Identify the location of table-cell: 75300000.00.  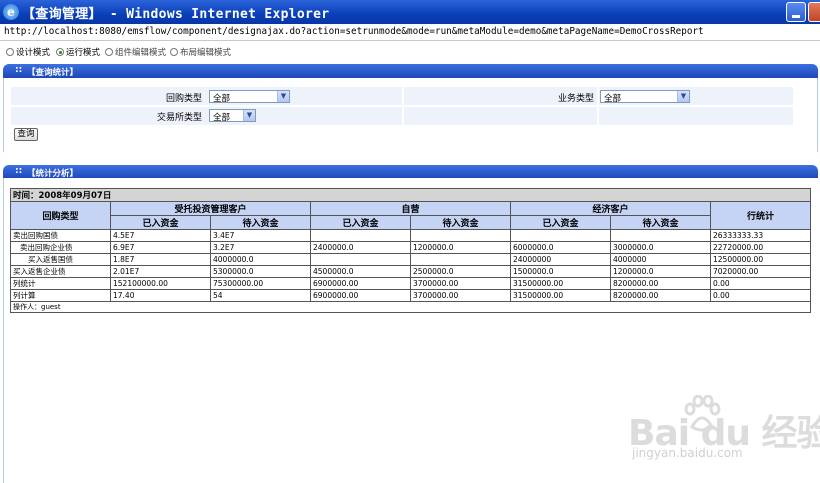
(260, 283).